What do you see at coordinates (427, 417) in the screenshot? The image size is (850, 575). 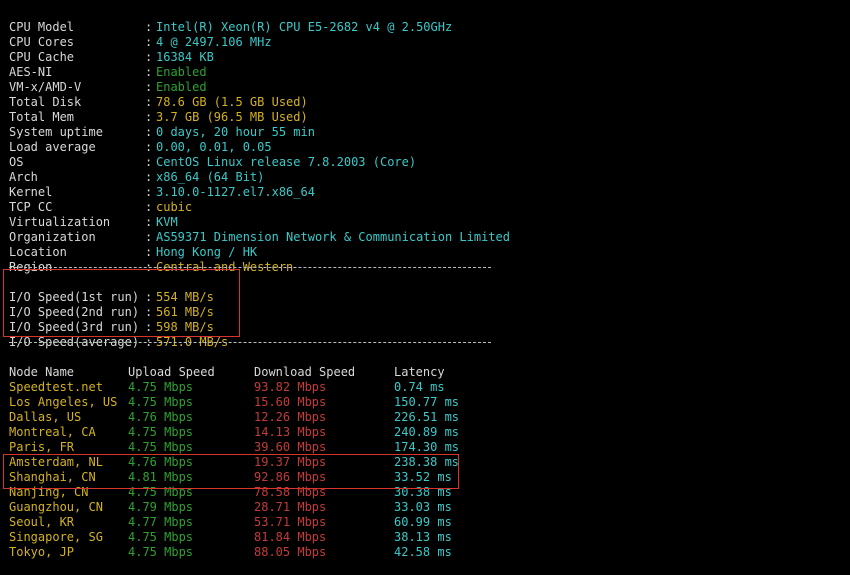 I see `cell-latency: 226.51 ms` at bounding box center [427, 417].